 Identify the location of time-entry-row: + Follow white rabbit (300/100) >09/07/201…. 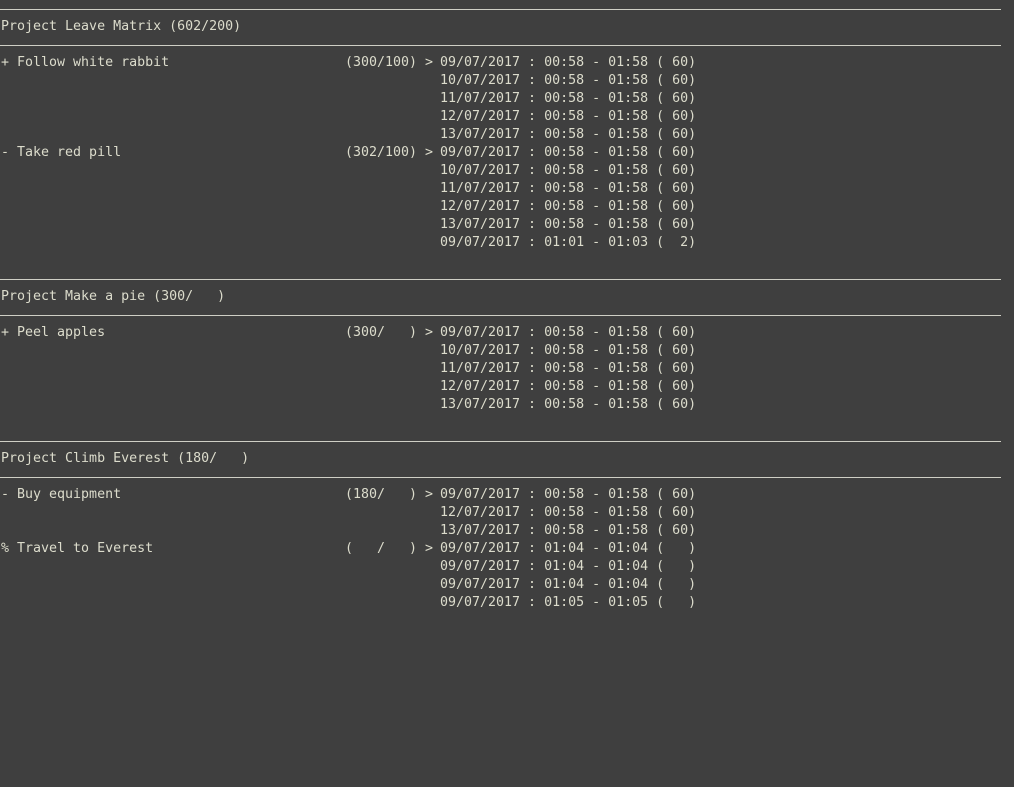
(500, 63).